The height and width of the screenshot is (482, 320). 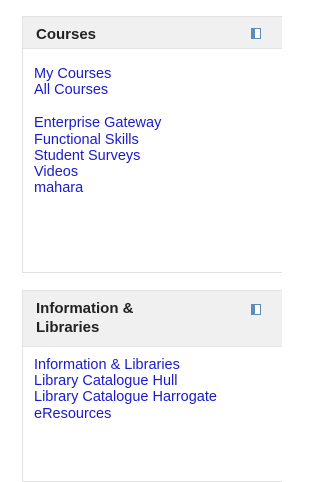 I want to click on link-mahara: mahara, so click(x=158, y=188).